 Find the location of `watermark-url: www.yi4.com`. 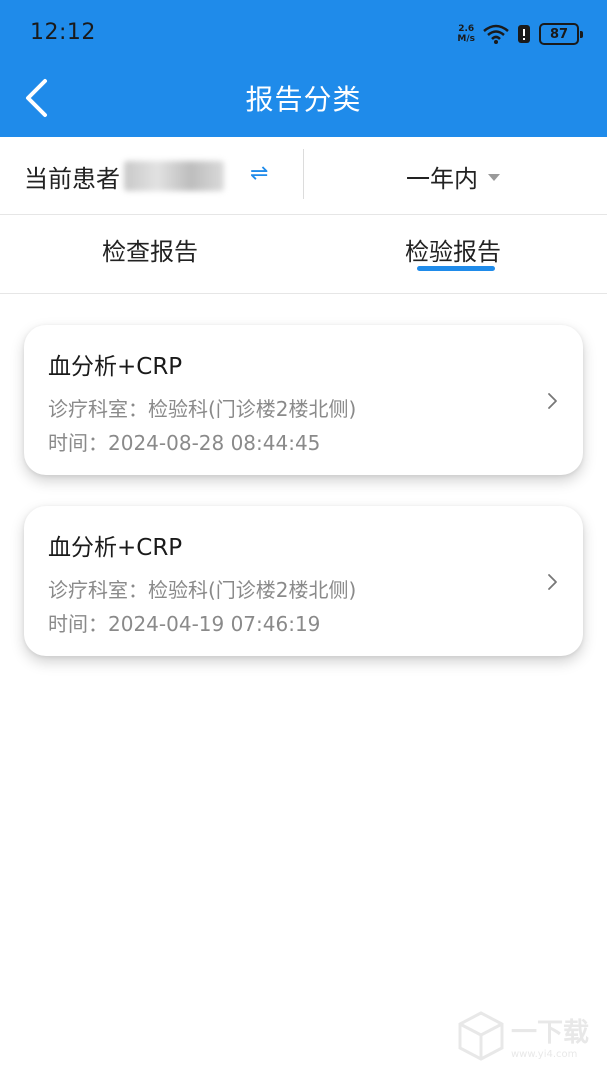

watermark-url: www.yi4.com is located at coordinates (544, 1054).